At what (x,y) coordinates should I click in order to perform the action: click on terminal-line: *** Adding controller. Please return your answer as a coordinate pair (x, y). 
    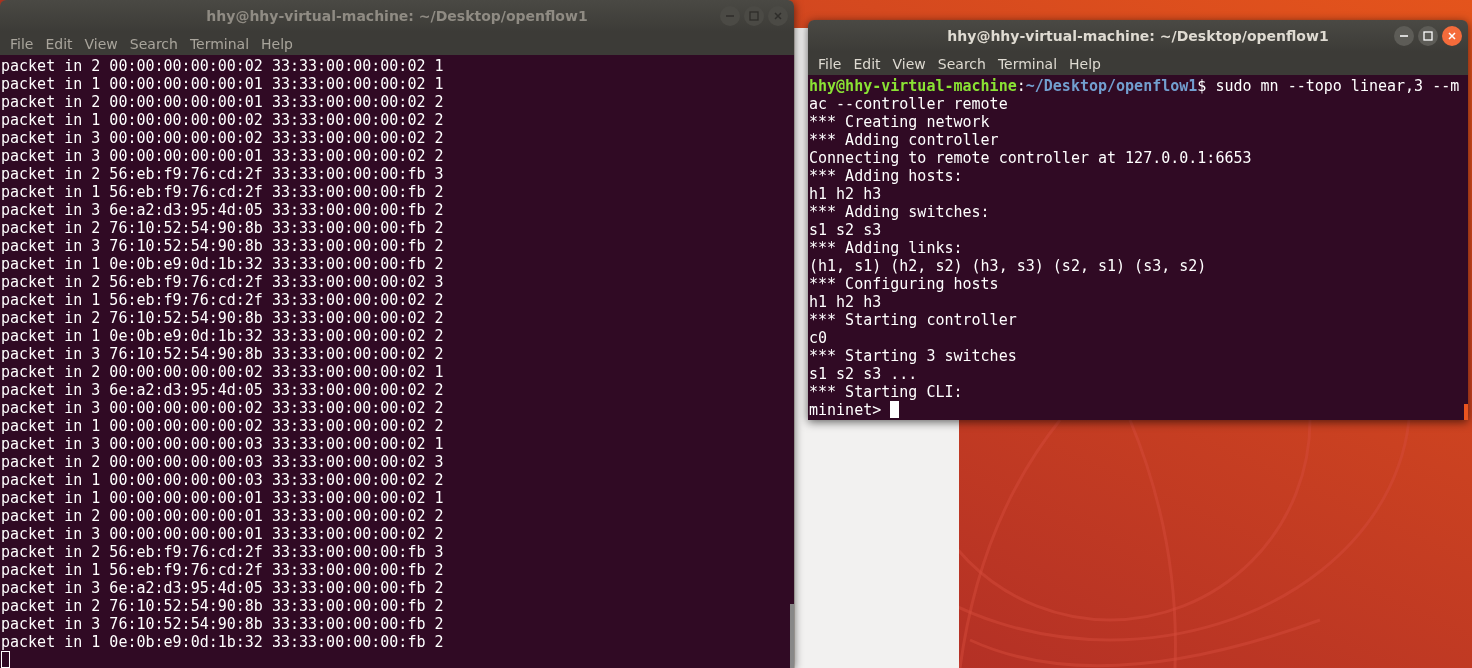
    Looking at the image, I should click on (904, 140).